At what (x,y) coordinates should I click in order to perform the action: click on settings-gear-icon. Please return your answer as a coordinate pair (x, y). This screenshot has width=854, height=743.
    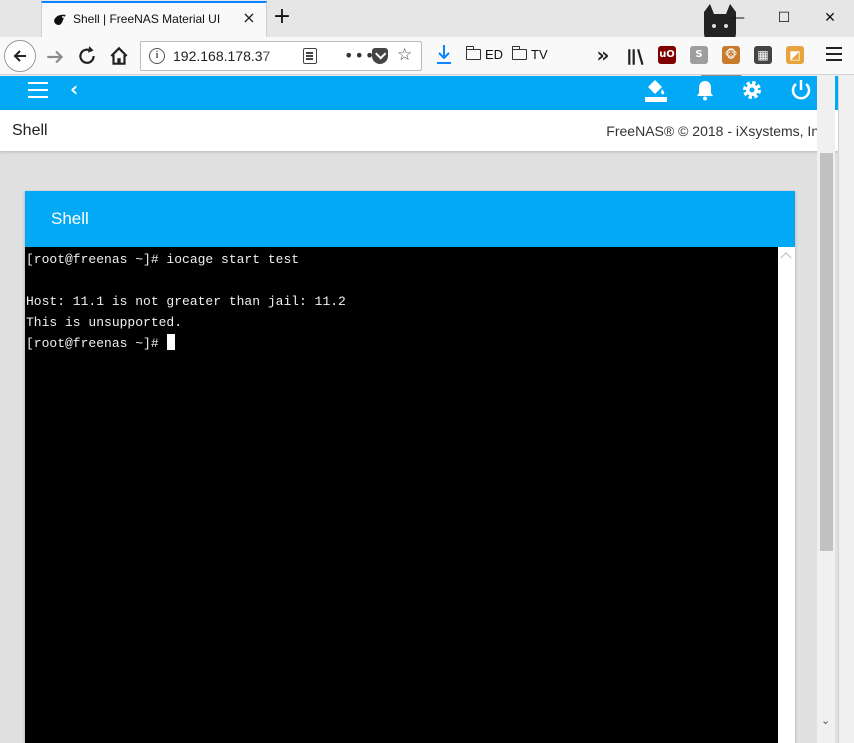
    Looking at the image, I should click on (752, 90).